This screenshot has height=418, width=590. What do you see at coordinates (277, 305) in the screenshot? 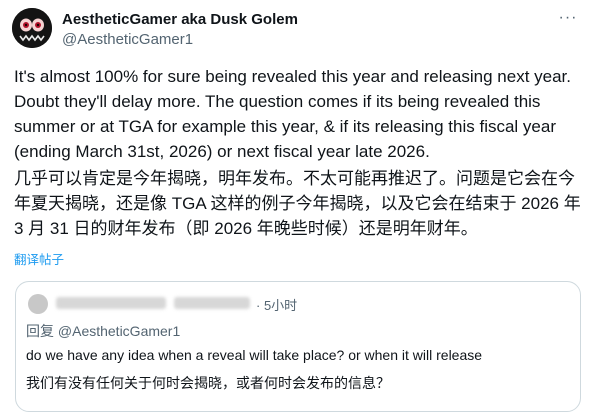
I see `quoted-timestamp: · 5小时` at bounding box center [277, 305].